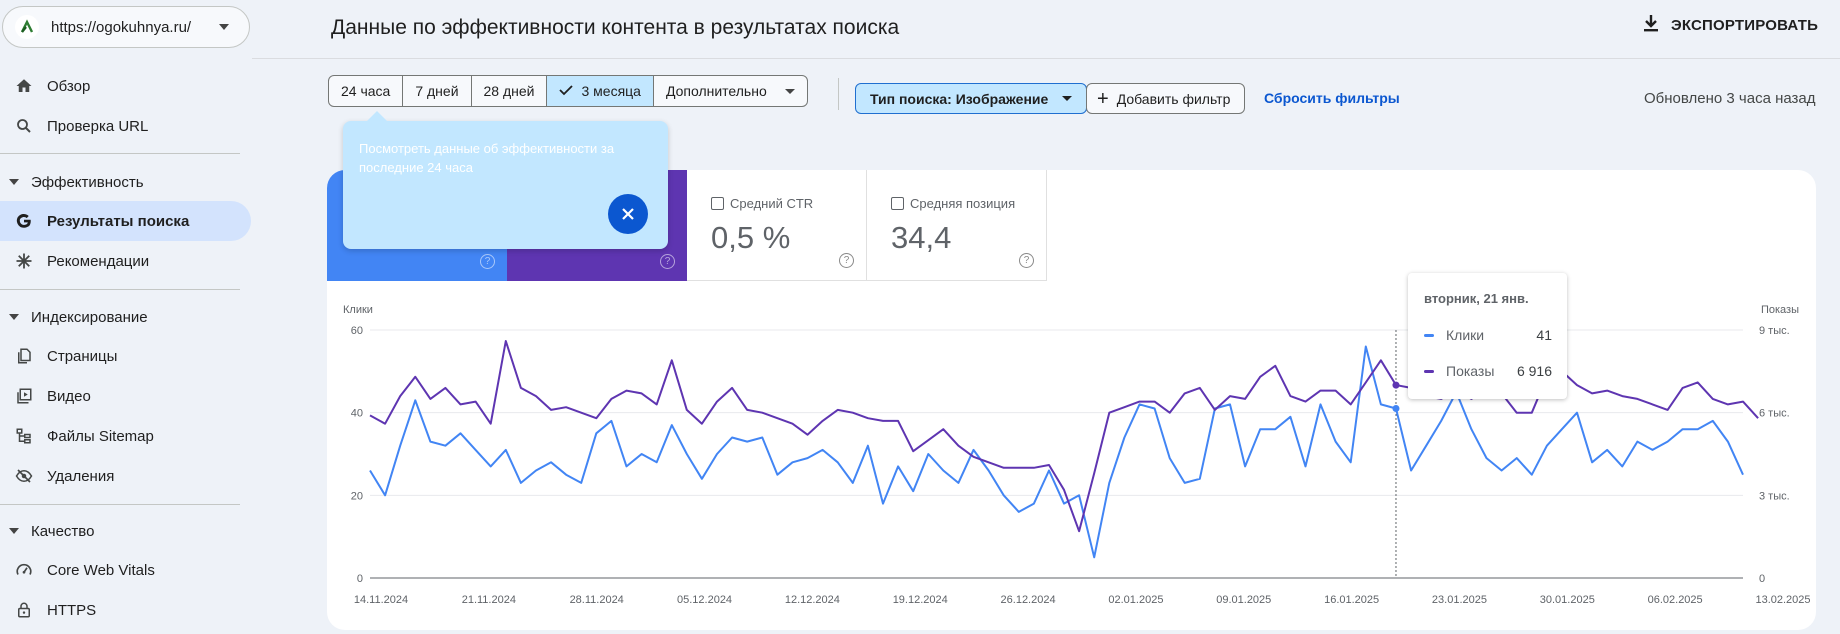 The height and width of the screenshot is (634, 1840). Describe the element at coordinates (963, 203) in the screenshot. I see `metric-position-label: Средняя позиция` at that location.